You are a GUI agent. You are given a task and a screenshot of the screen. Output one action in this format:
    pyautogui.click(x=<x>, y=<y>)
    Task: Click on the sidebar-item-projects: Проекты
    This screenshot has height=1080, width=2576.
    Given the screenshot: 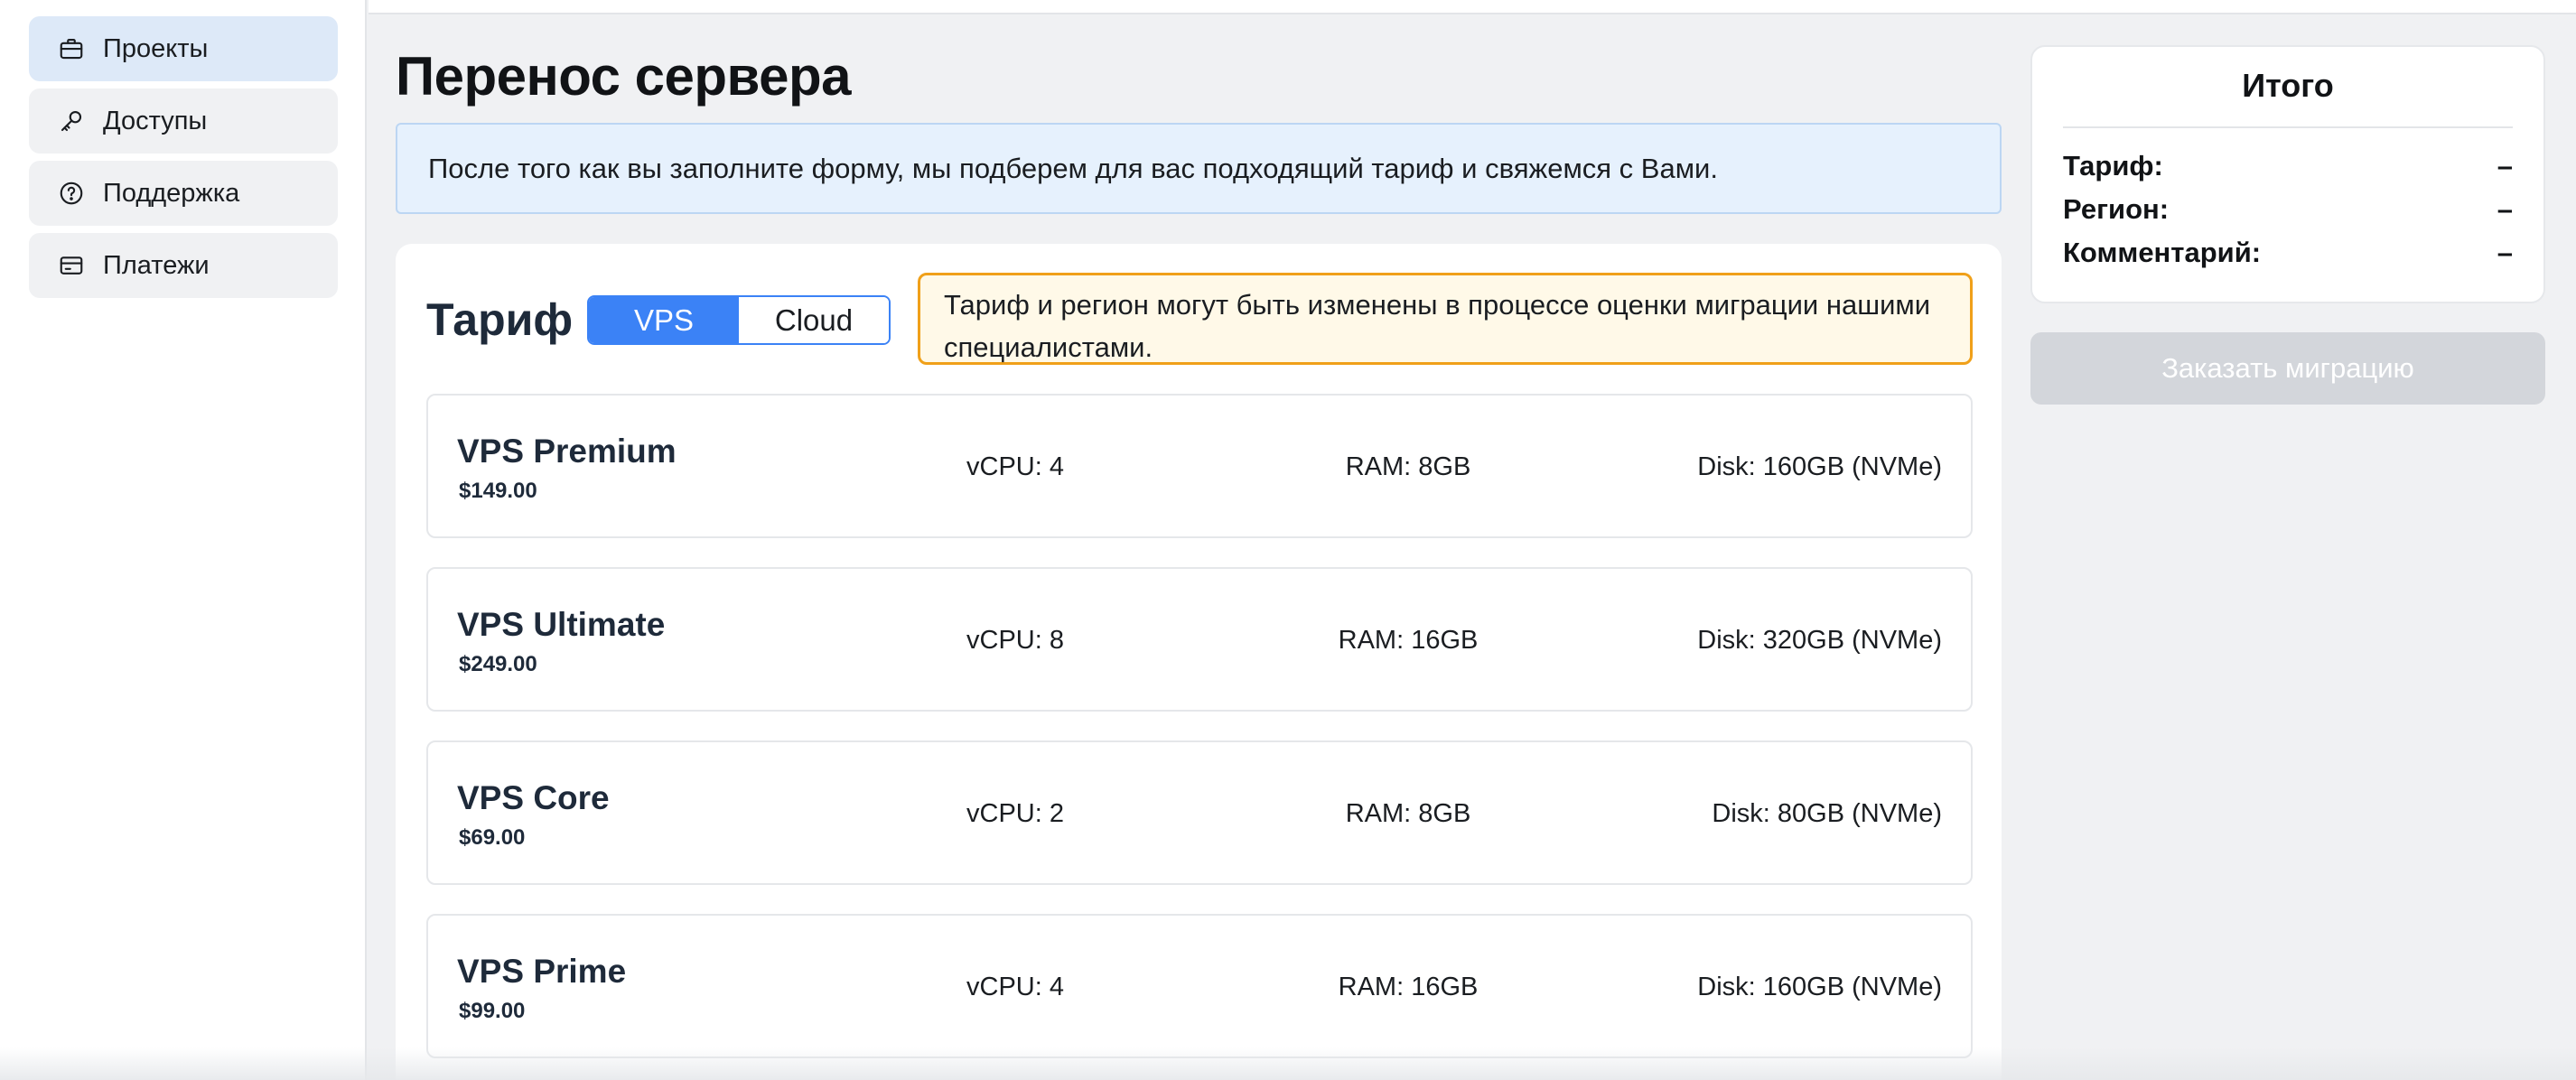 What is the action you would take?
    pyautogui.click(x=183, y=48)
    